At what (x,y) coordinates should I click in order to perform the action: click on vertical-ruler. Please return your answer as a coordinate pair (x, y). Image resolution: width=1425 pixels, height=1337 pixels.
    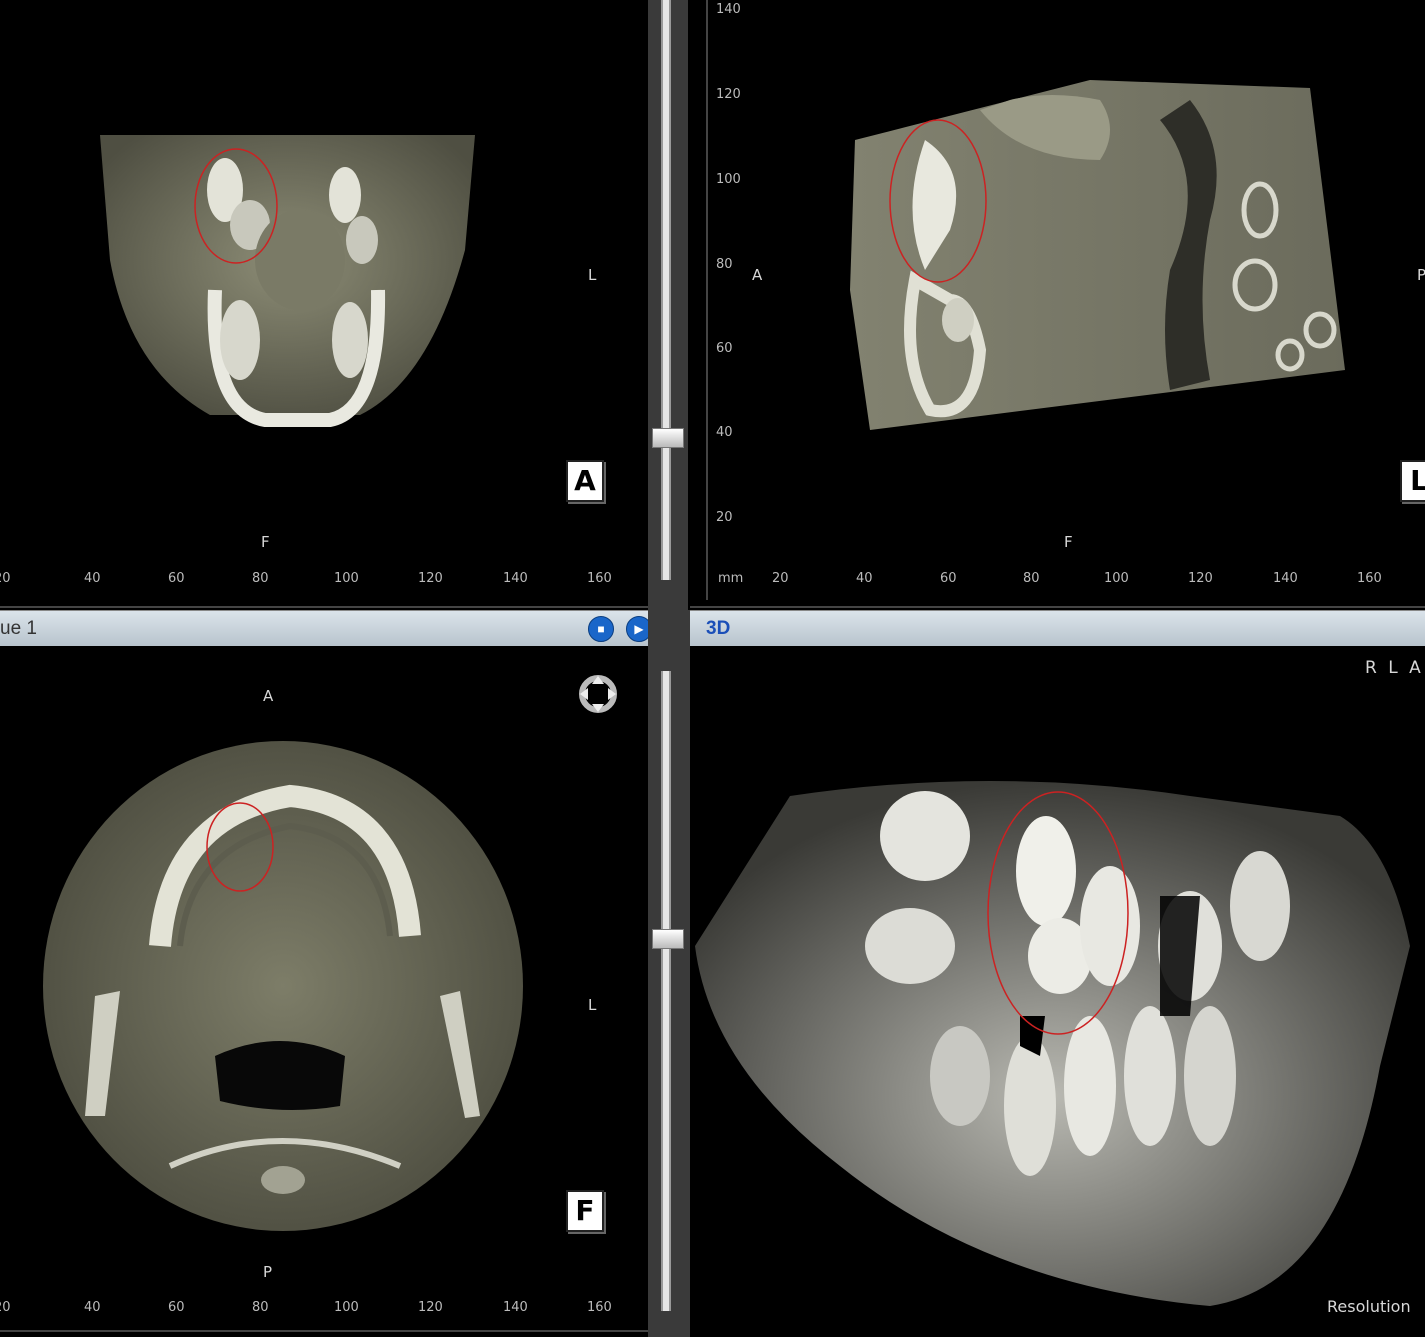
    Looking at the image, I should click on (701, 300).